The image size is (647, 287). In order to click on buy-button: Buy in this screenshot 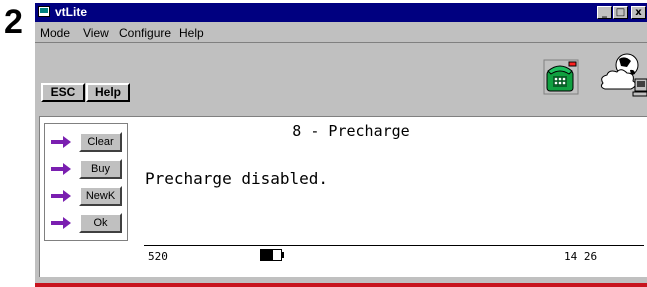, I will do `click(100, 169)`.